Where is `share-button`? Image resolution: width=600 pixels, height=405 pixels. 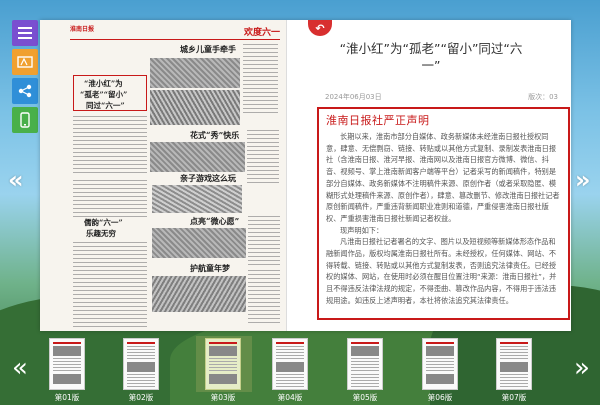
share-button is located at coordinates (25, 91).